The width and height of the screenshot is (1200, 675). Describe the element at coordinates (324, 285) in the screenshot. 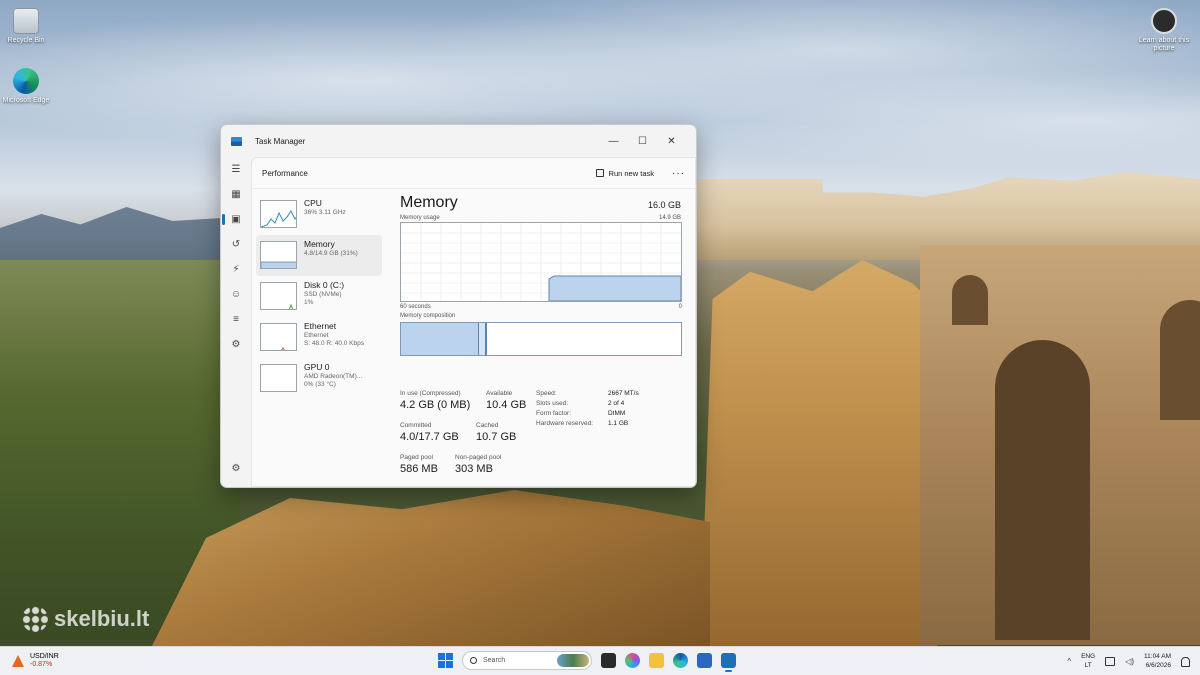

I see `perf-item-name: Disk 0 (C:)` at that location.